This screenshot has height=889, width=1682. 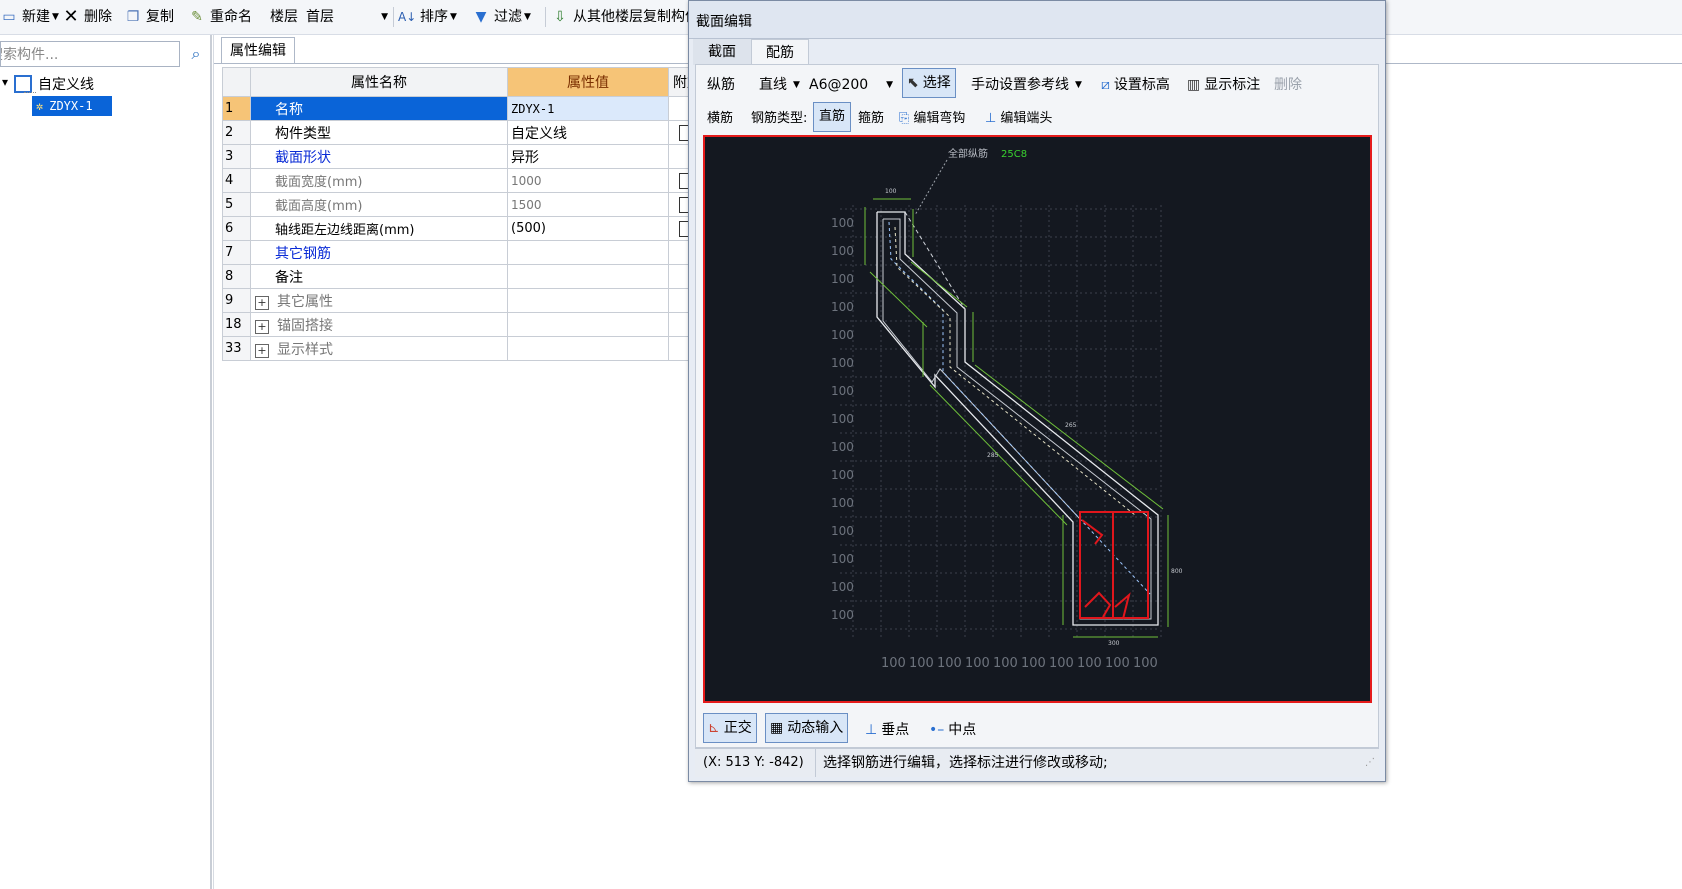 I want to click on row-number: 7, so click(x=236, y=252).